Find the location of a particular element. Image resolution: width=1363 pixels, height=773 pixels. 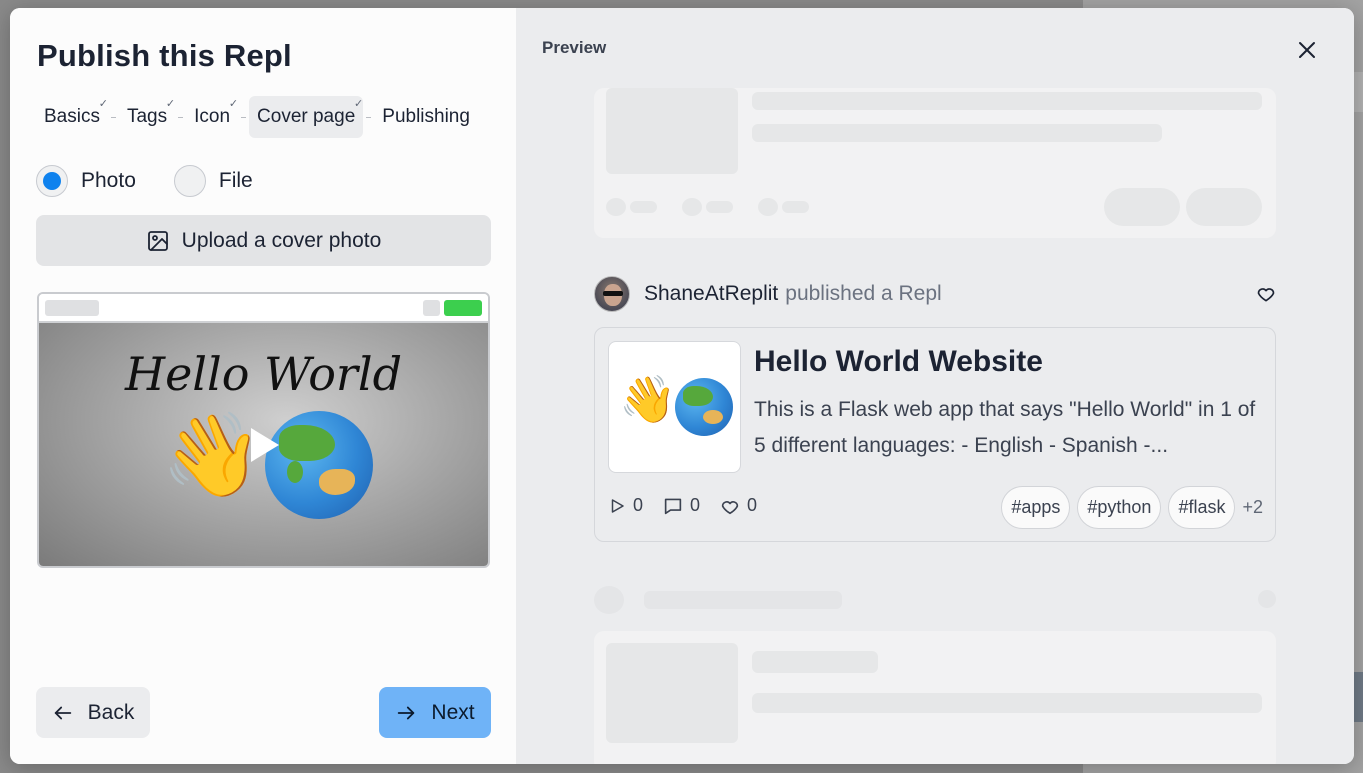

cover-image: Hello World 👋 is located at coordinates (263, 444).